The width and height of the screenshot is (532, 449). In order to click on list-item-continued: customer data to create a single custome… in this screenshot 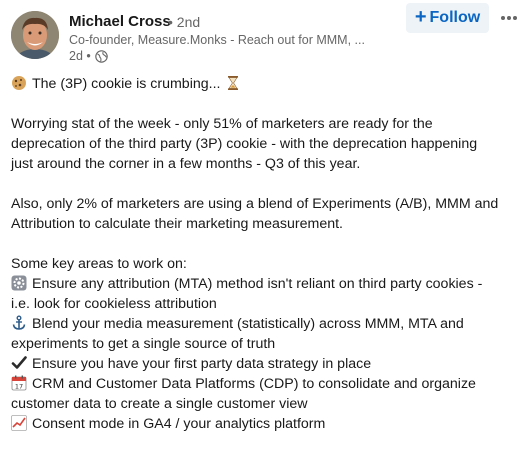, I will do `click(159, 404)`.